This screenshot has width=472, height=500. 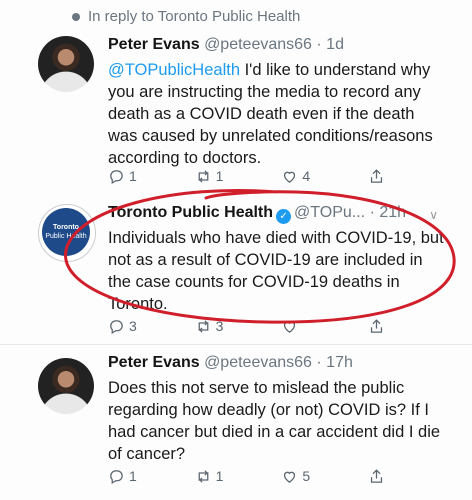 I want to click on avatar: Toronto Public Health, so click(x=67, y=233).